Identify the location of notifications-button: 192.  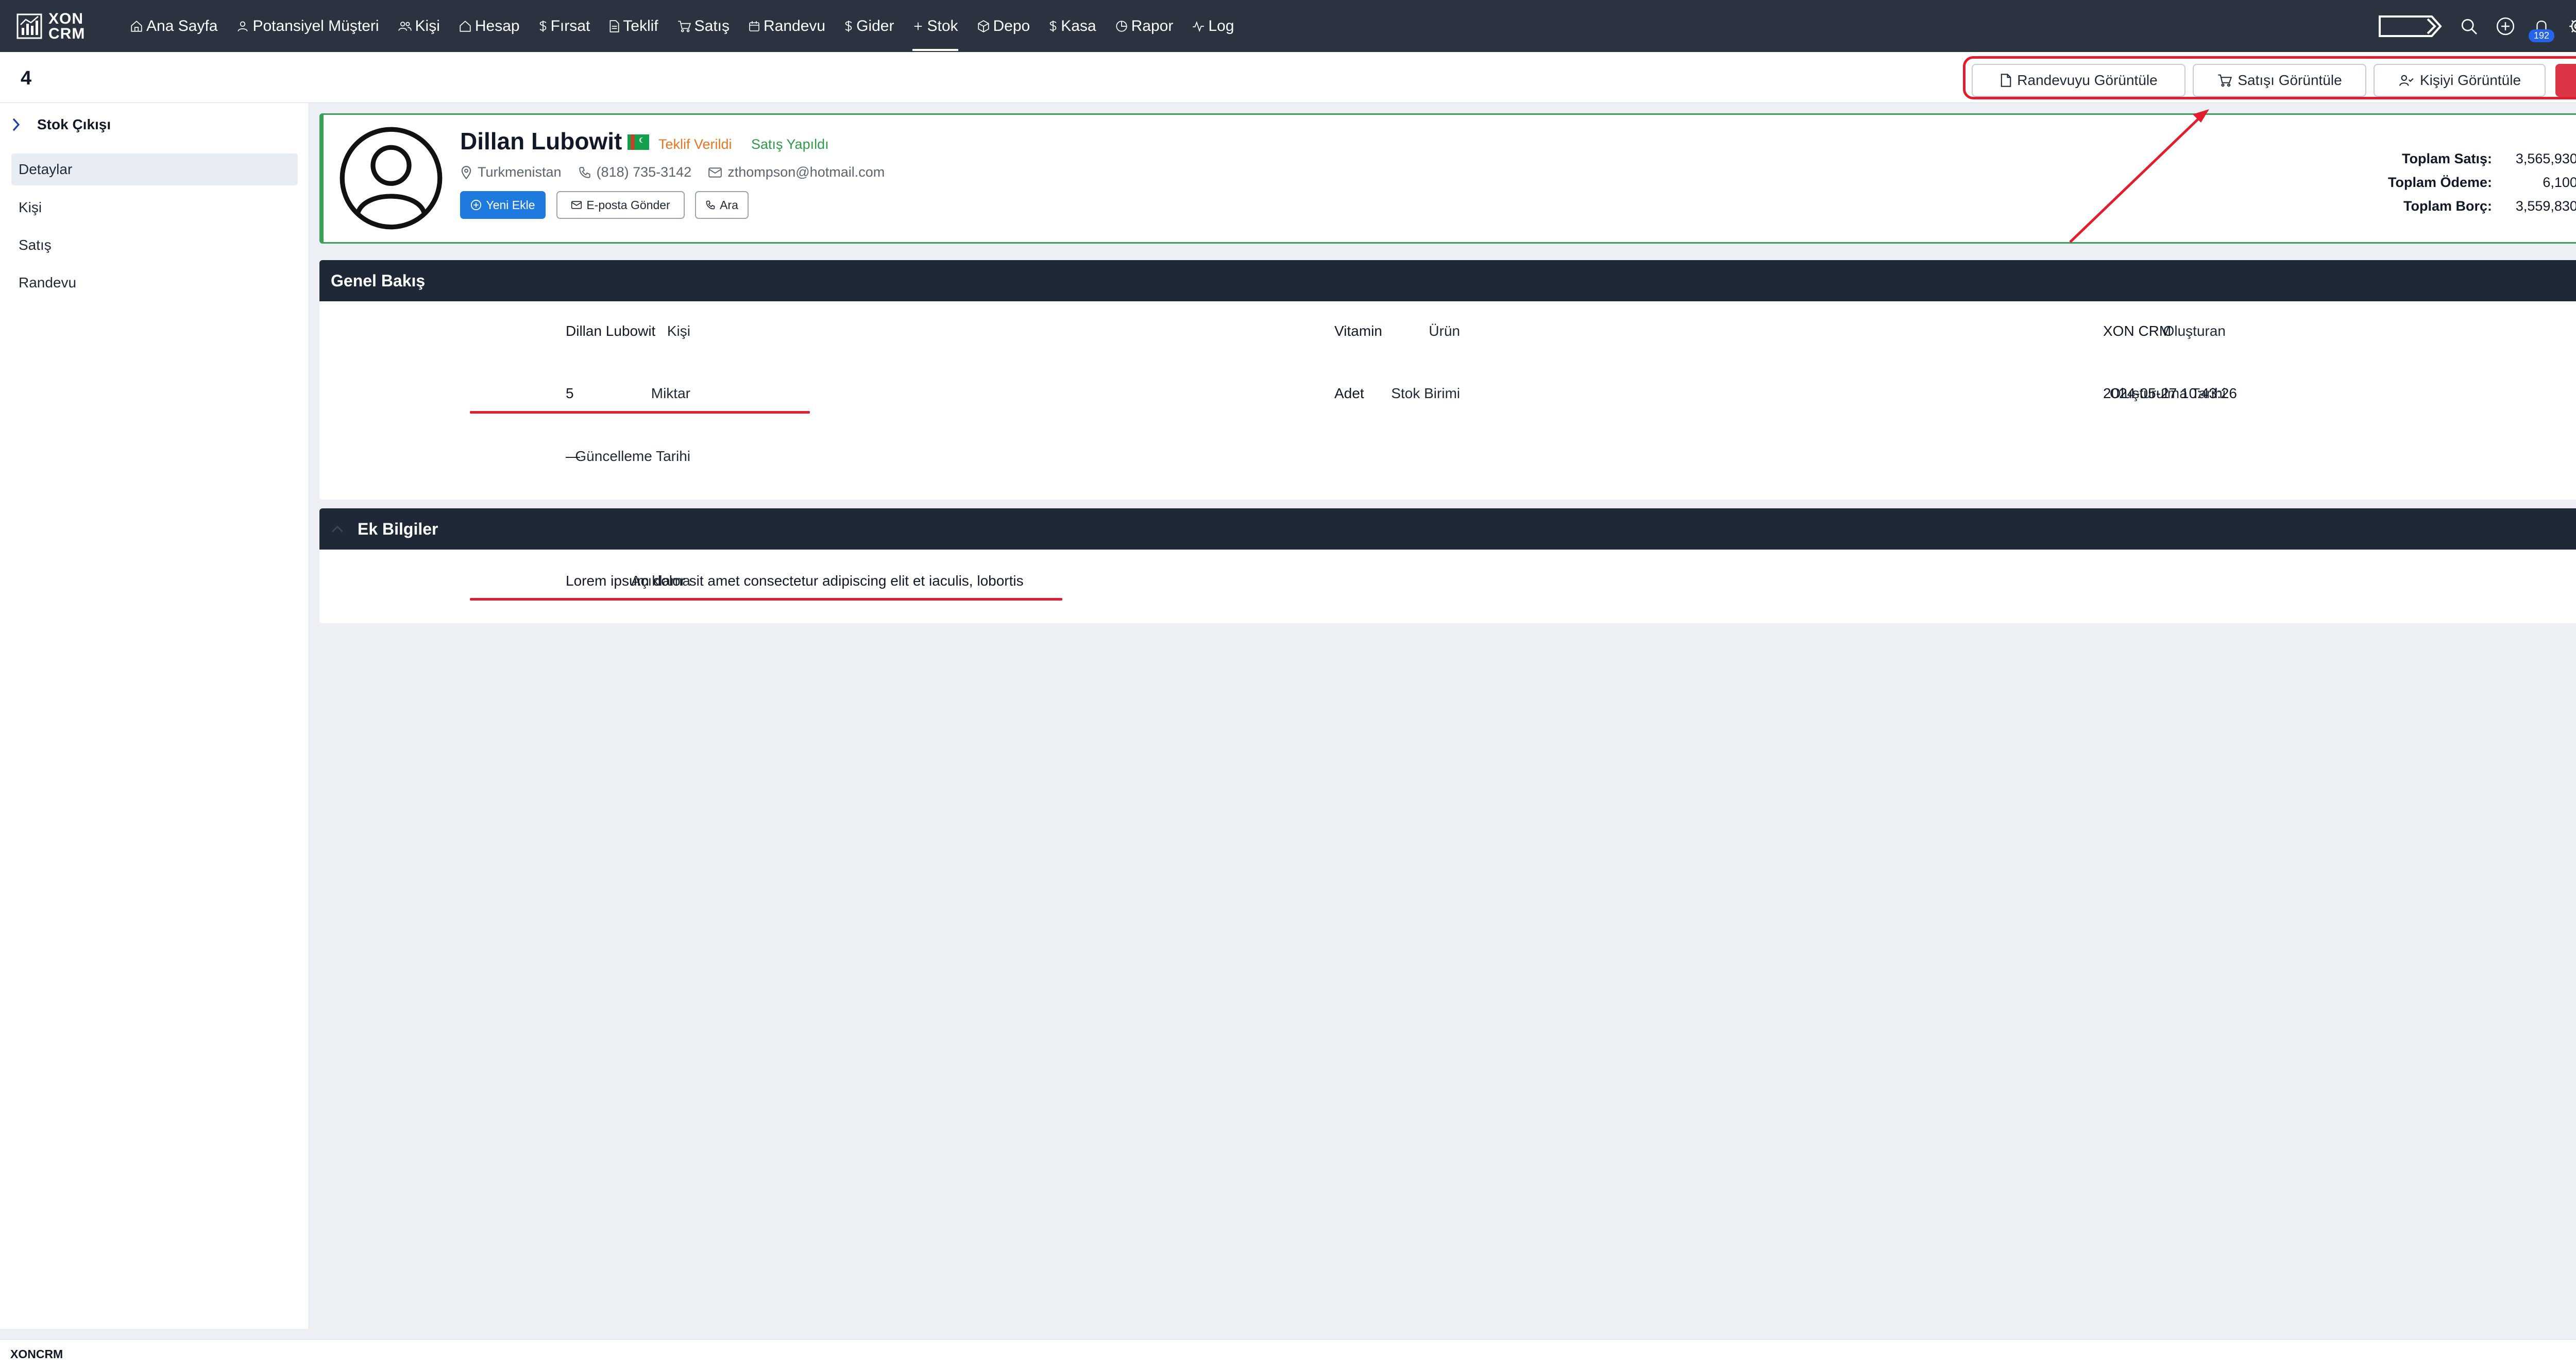
(2542, 29).